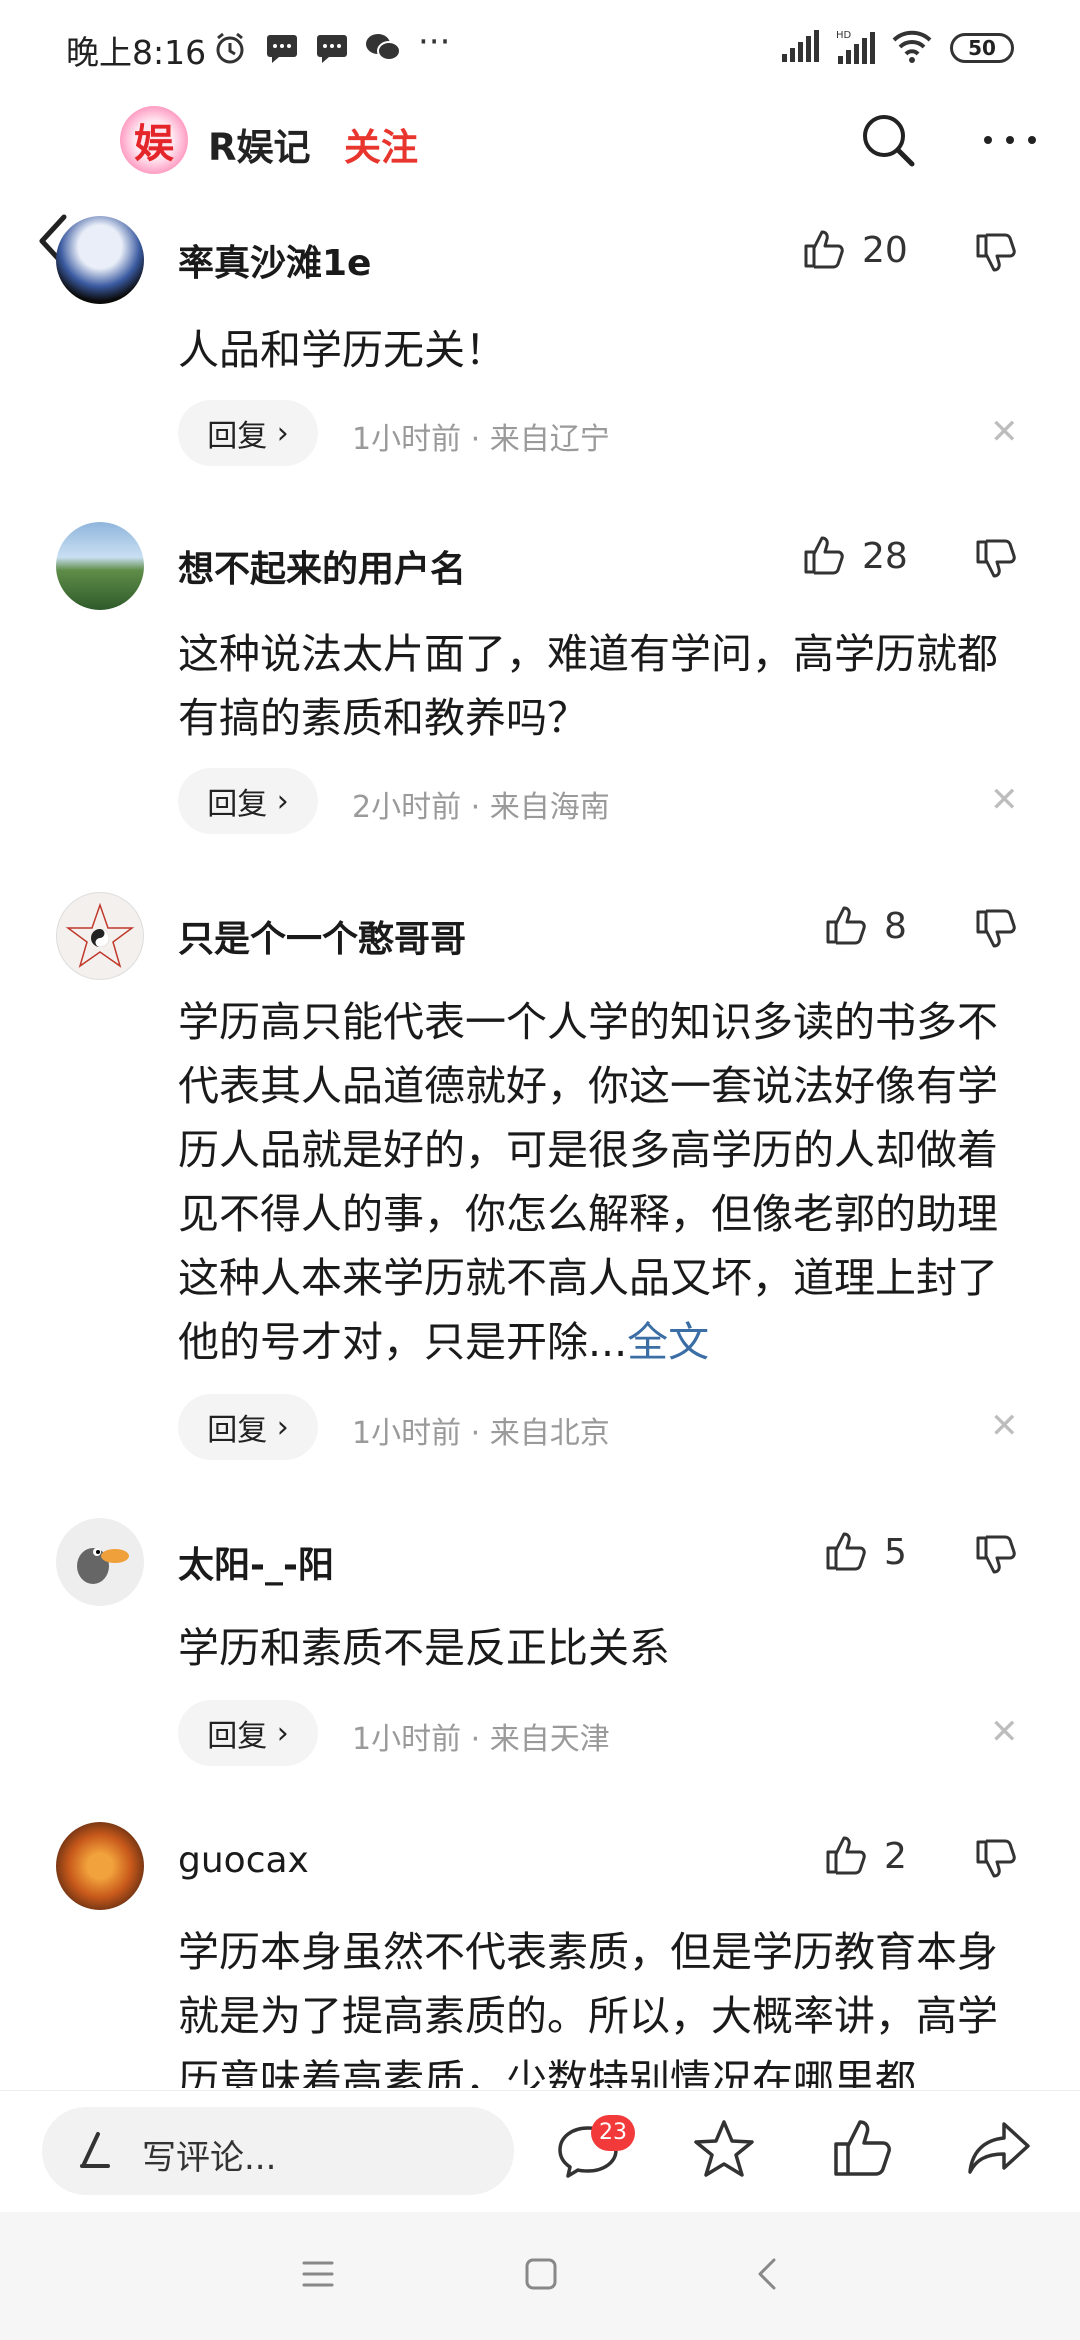 Image resolution: width=1080 pixels, height=2340 pixels. What do you see at coordinates (383, 47) in the screenshot?
I see `wechat-icon` at bounding box center [383, 47].